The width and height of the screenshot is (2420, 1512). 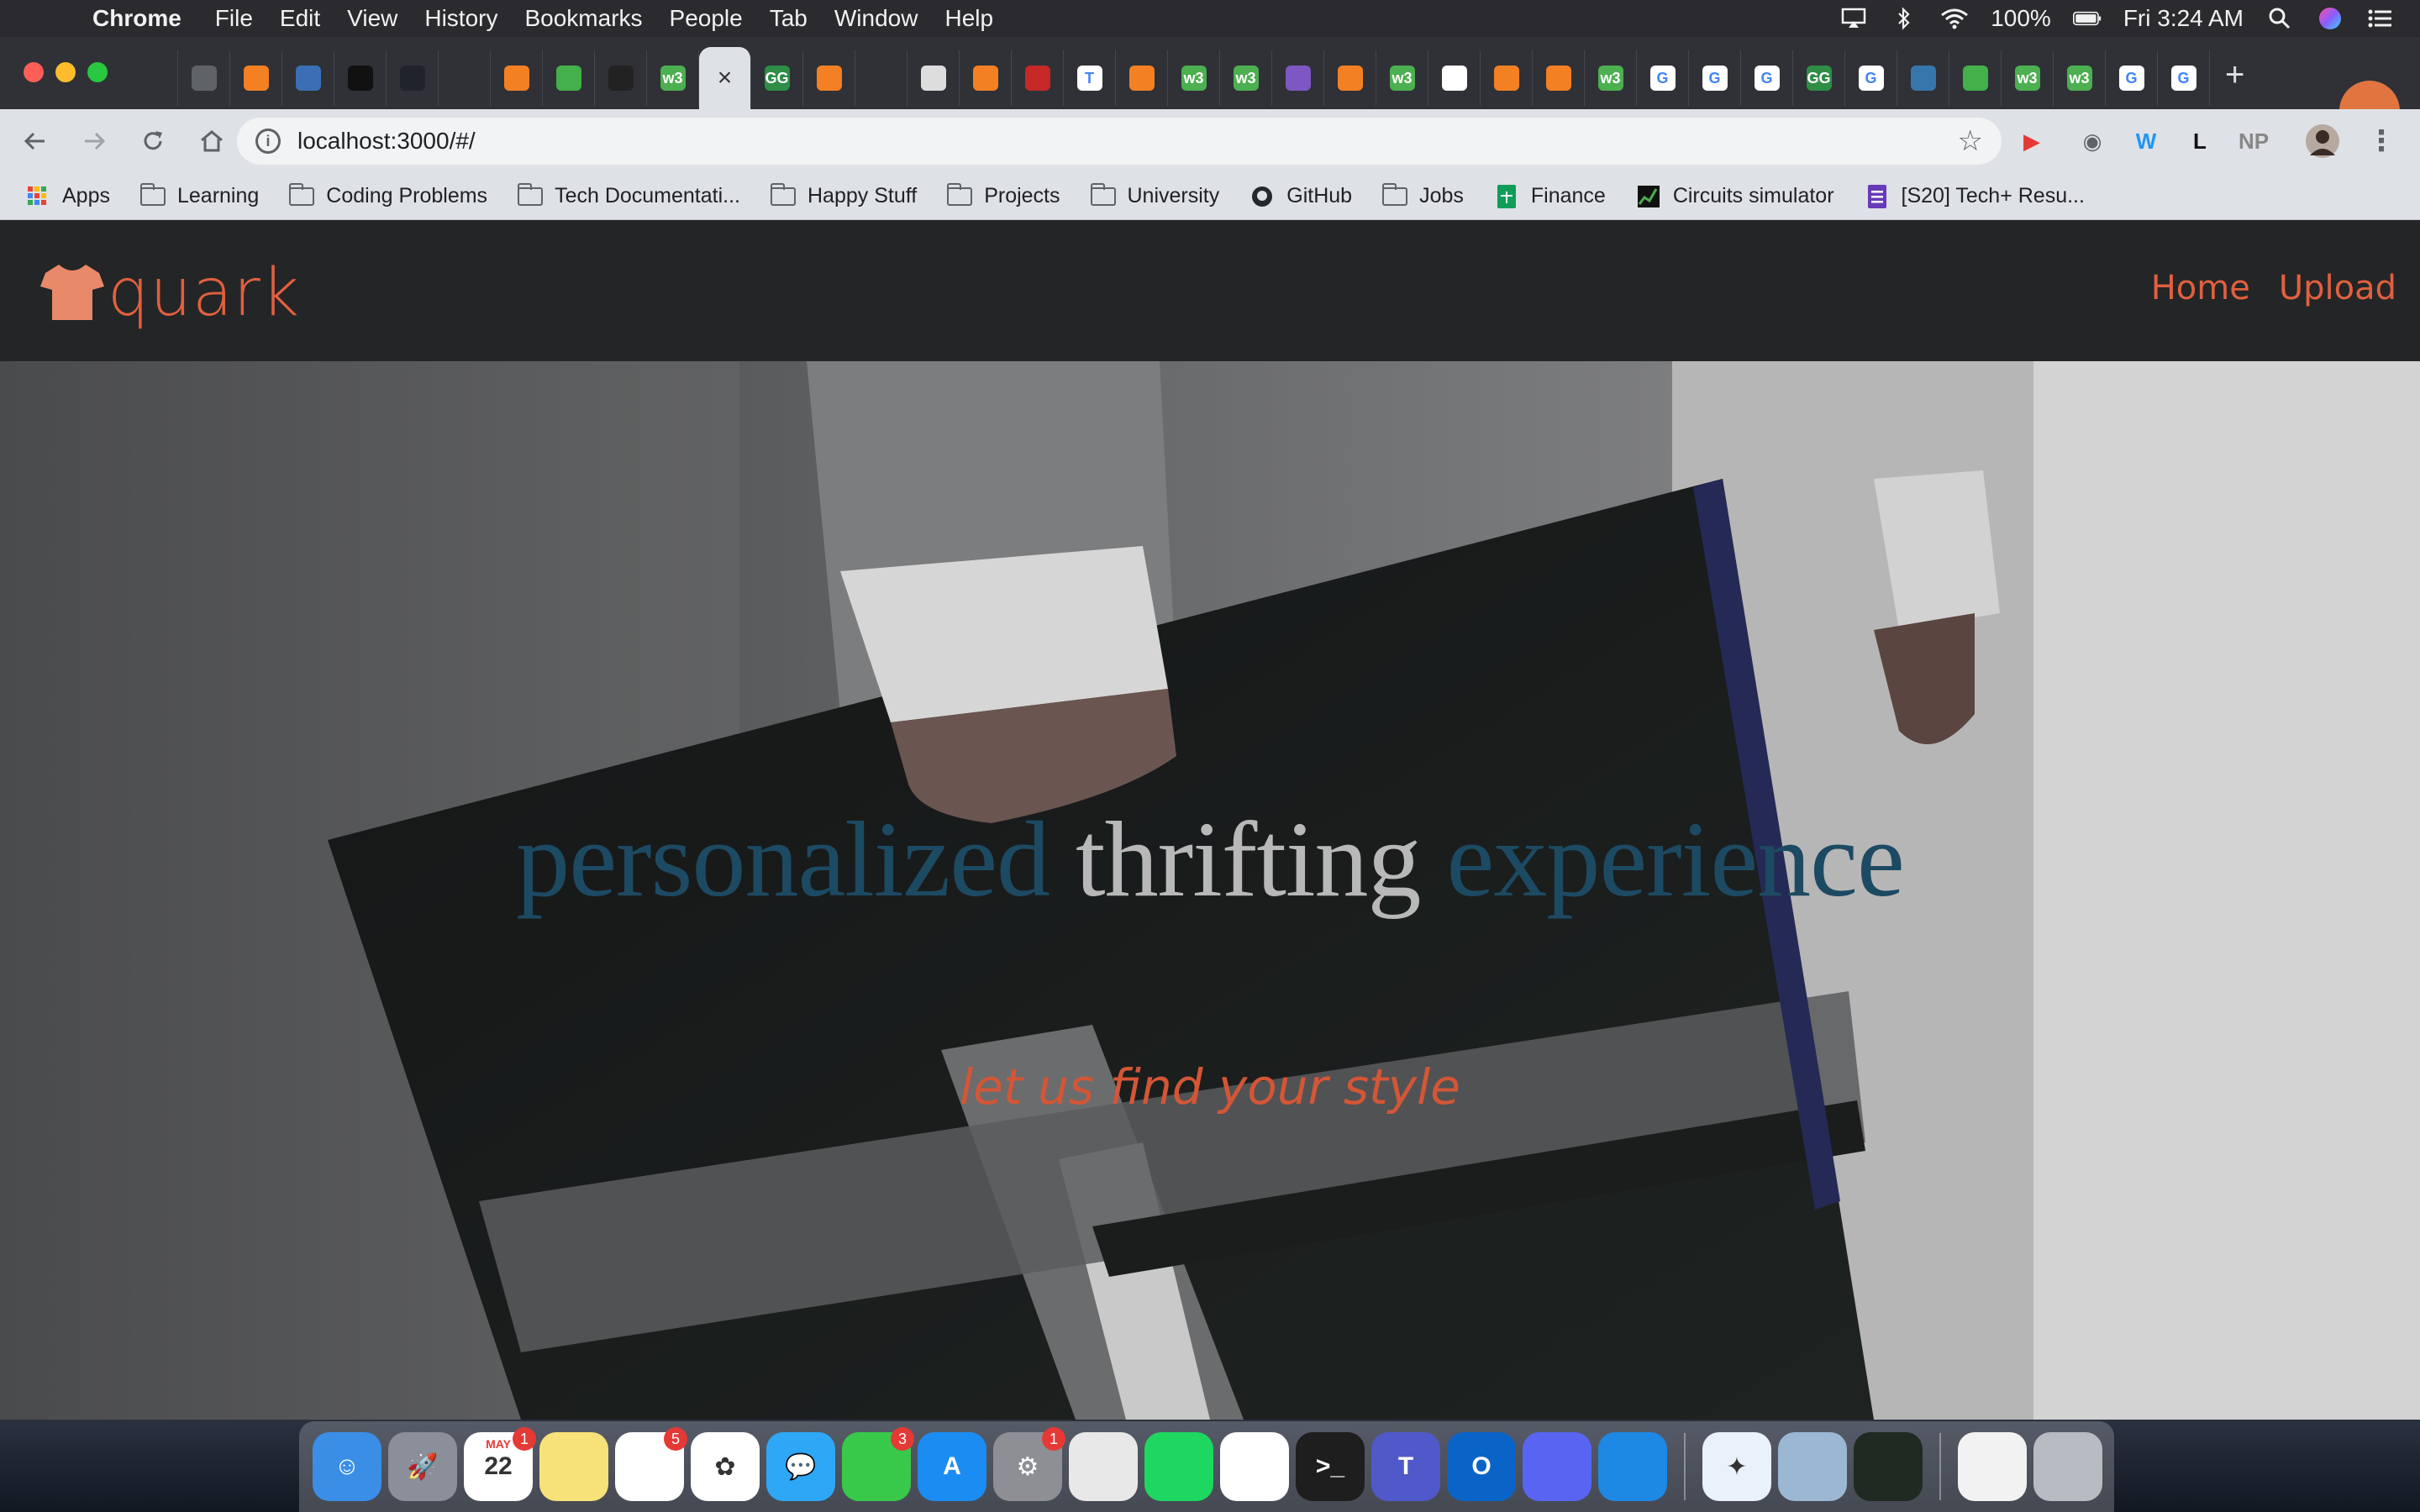 What do you see at coordinates (234, 18) in the screenshot?
I see `menu-file: File` at bounding box center [234, 18].